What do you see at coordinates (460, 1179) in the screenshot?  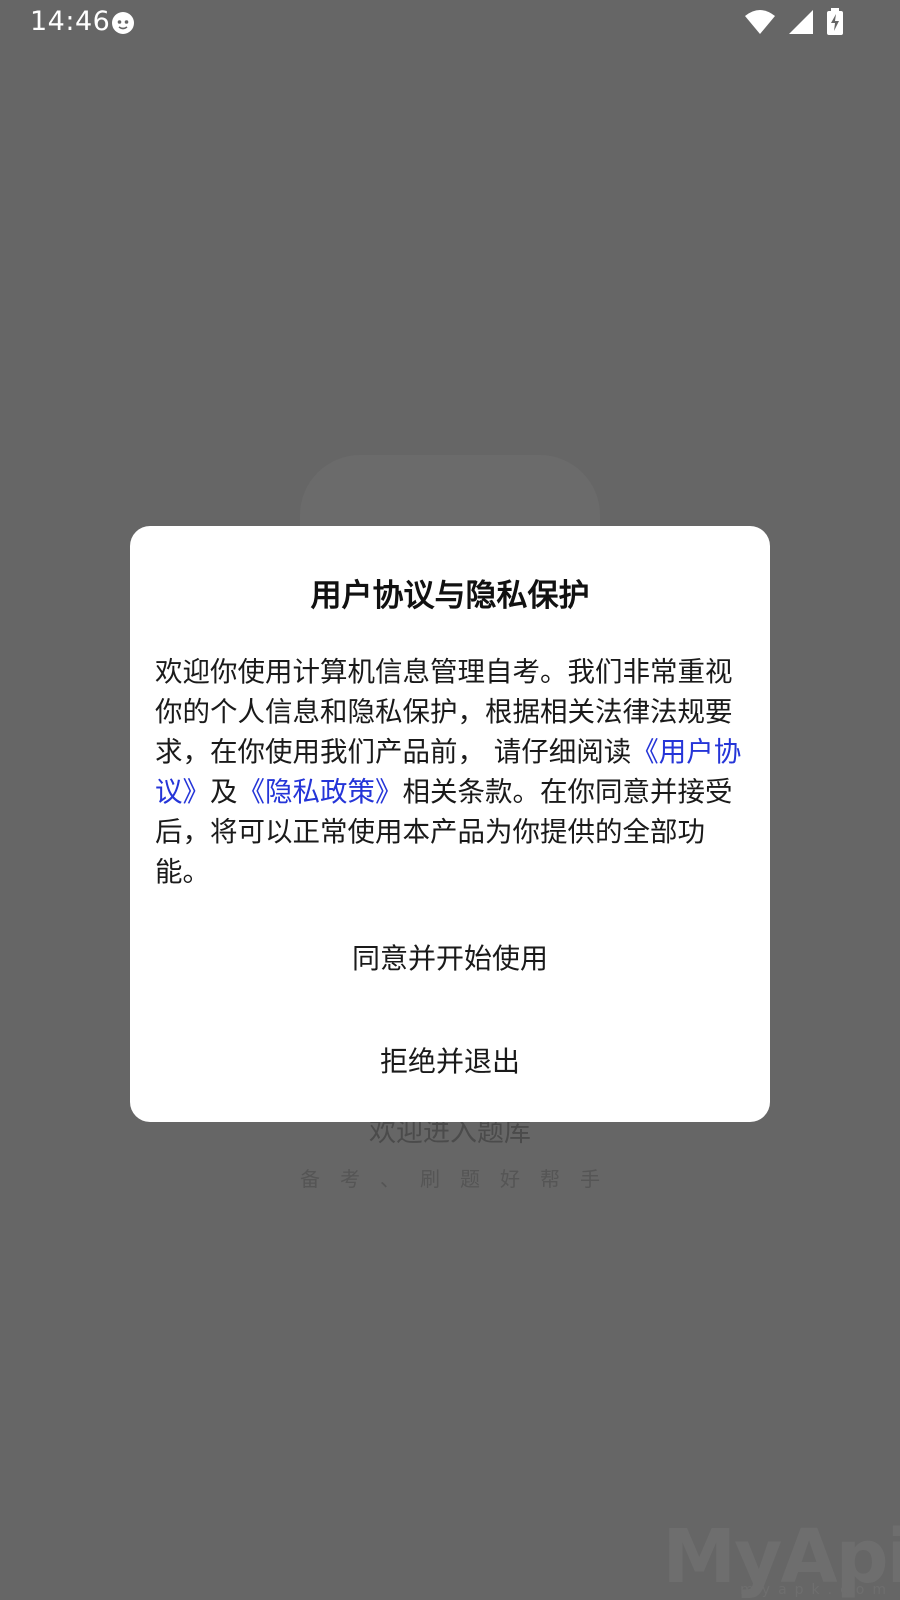 I see `welcome-subtitle: 备考、刷题好帮手` at bounding box center [460, 1179].